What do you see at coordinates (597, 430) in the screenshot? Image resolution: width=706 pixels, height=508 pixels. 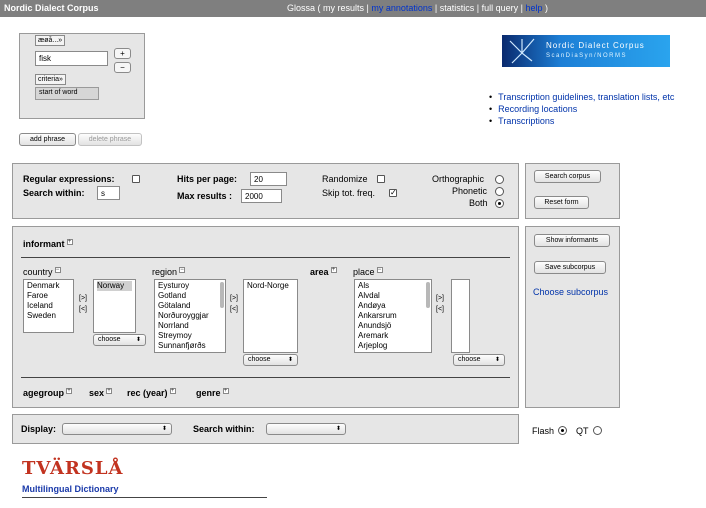 I see `qt-radio` at bounding box center [597, 430].